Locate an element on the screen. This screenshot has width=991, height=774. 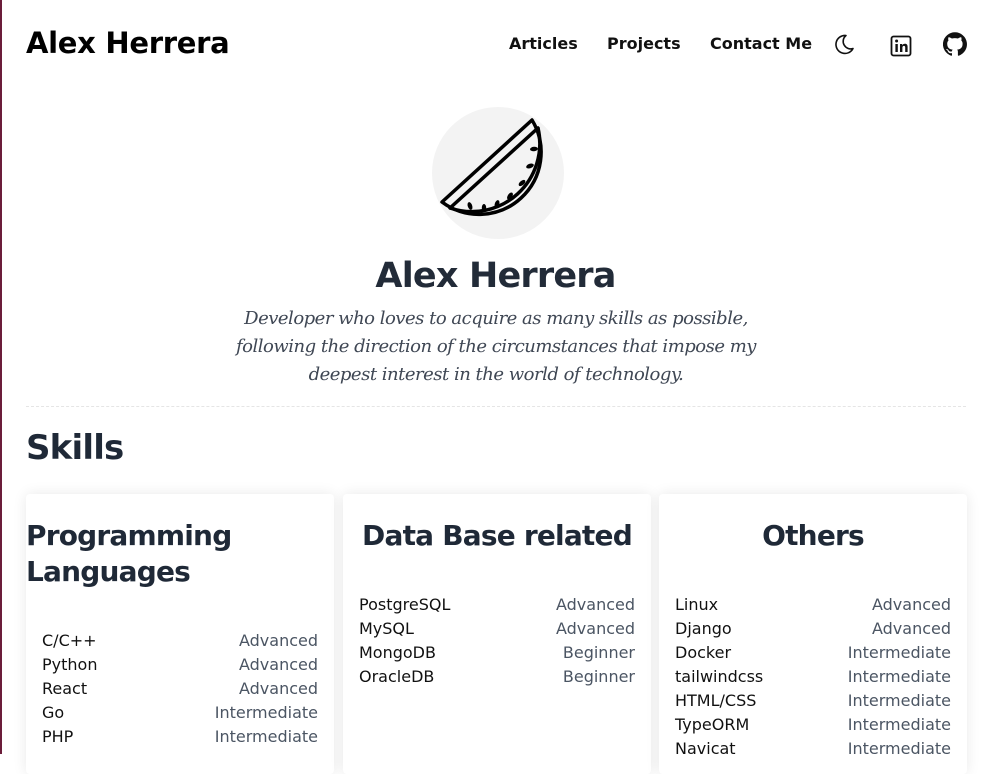
page-left-border is located at coordinates (1, 377).